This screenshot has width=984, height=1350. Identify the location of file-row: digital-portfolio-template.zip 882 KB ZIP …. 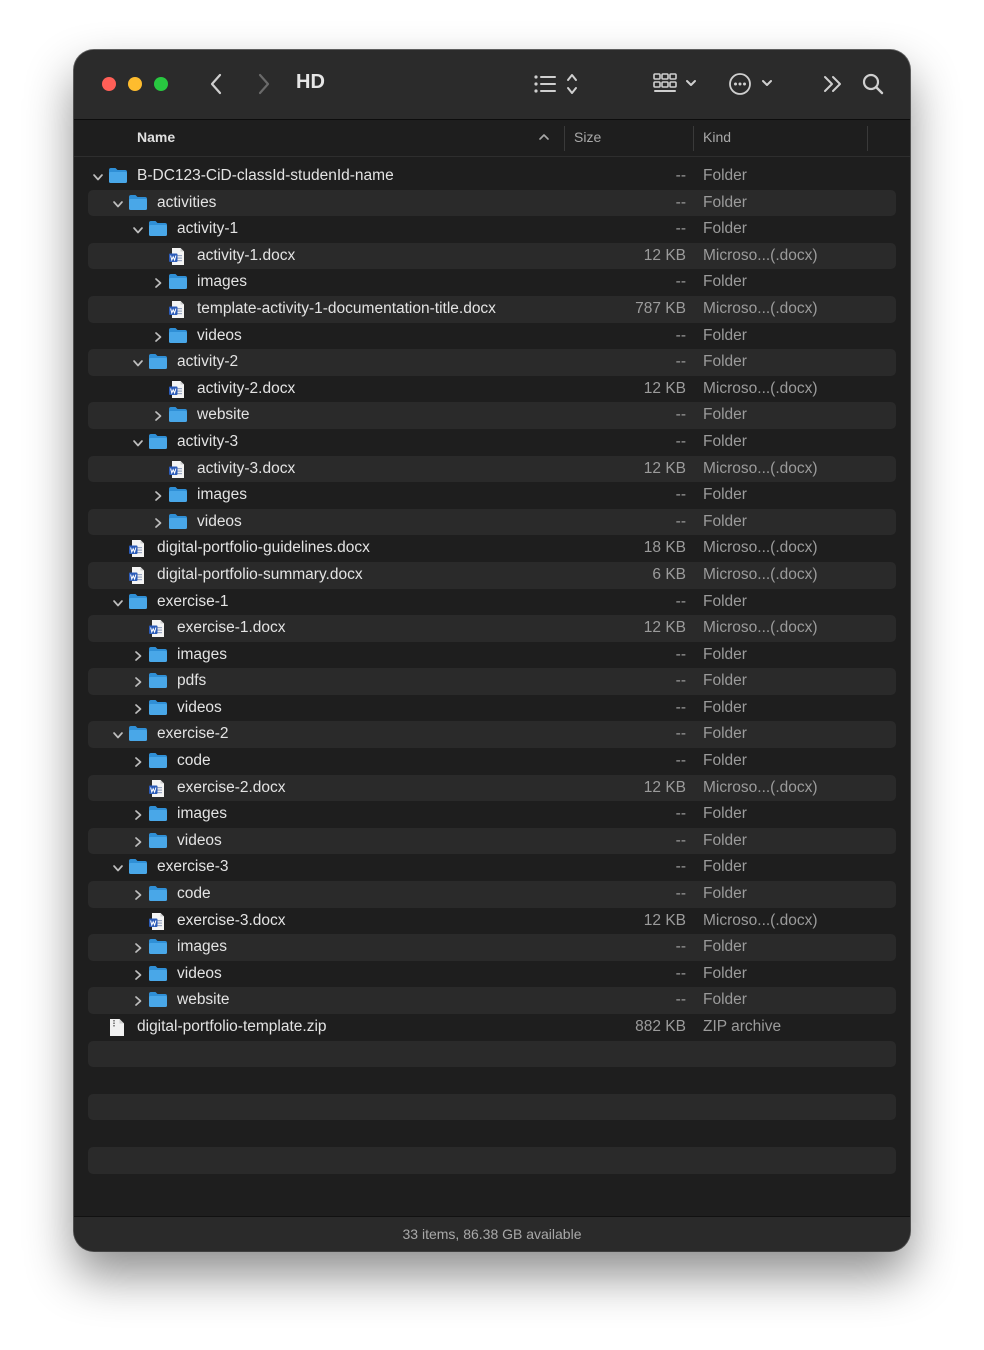
(492, 1027).